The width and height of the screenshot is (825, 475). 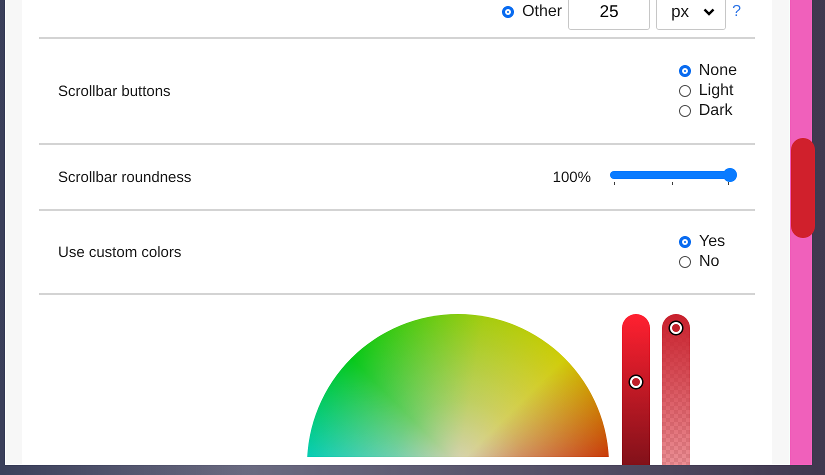 What do you see at coordinates (120, 252) in the screenshot?
I see `setting-label: Use custom colors` at bounding box center [120, 252].